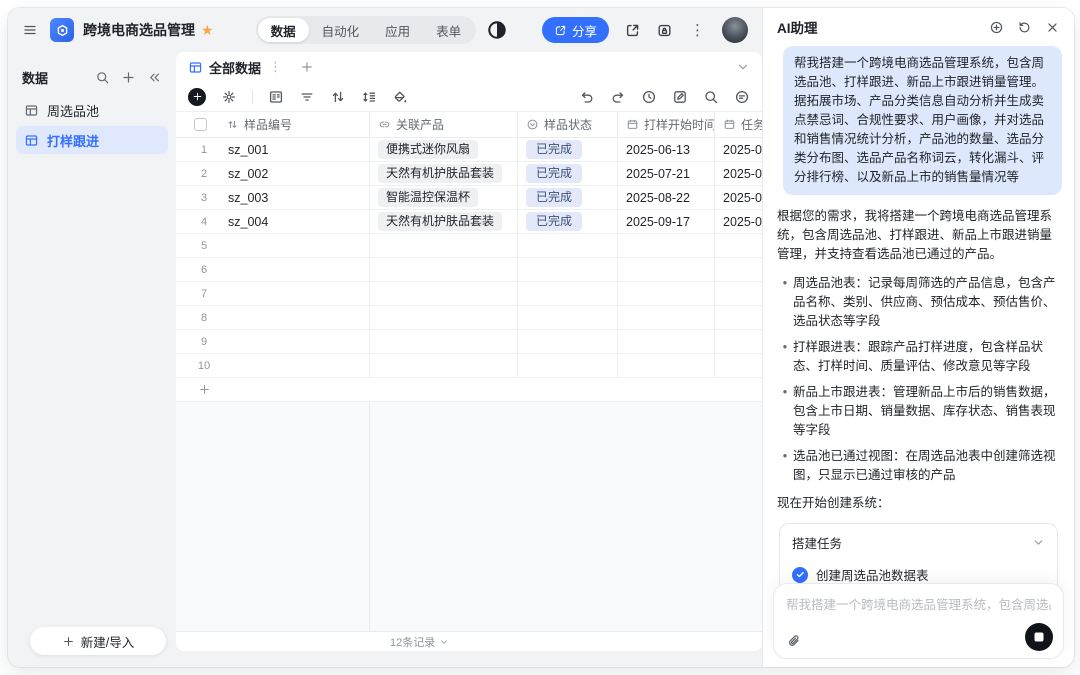  I want to click on hamburger-menu-icon, so click(30, 30).